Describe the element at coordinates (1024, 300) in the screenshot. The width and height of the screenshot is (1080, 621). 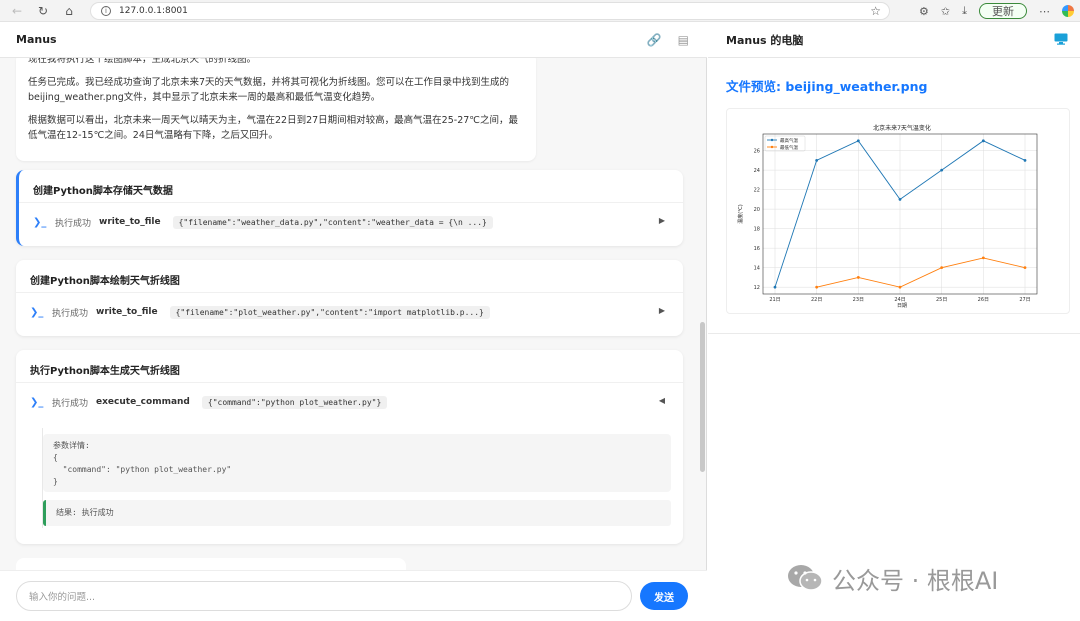
I see `x-tick-label: 27日` at that location.